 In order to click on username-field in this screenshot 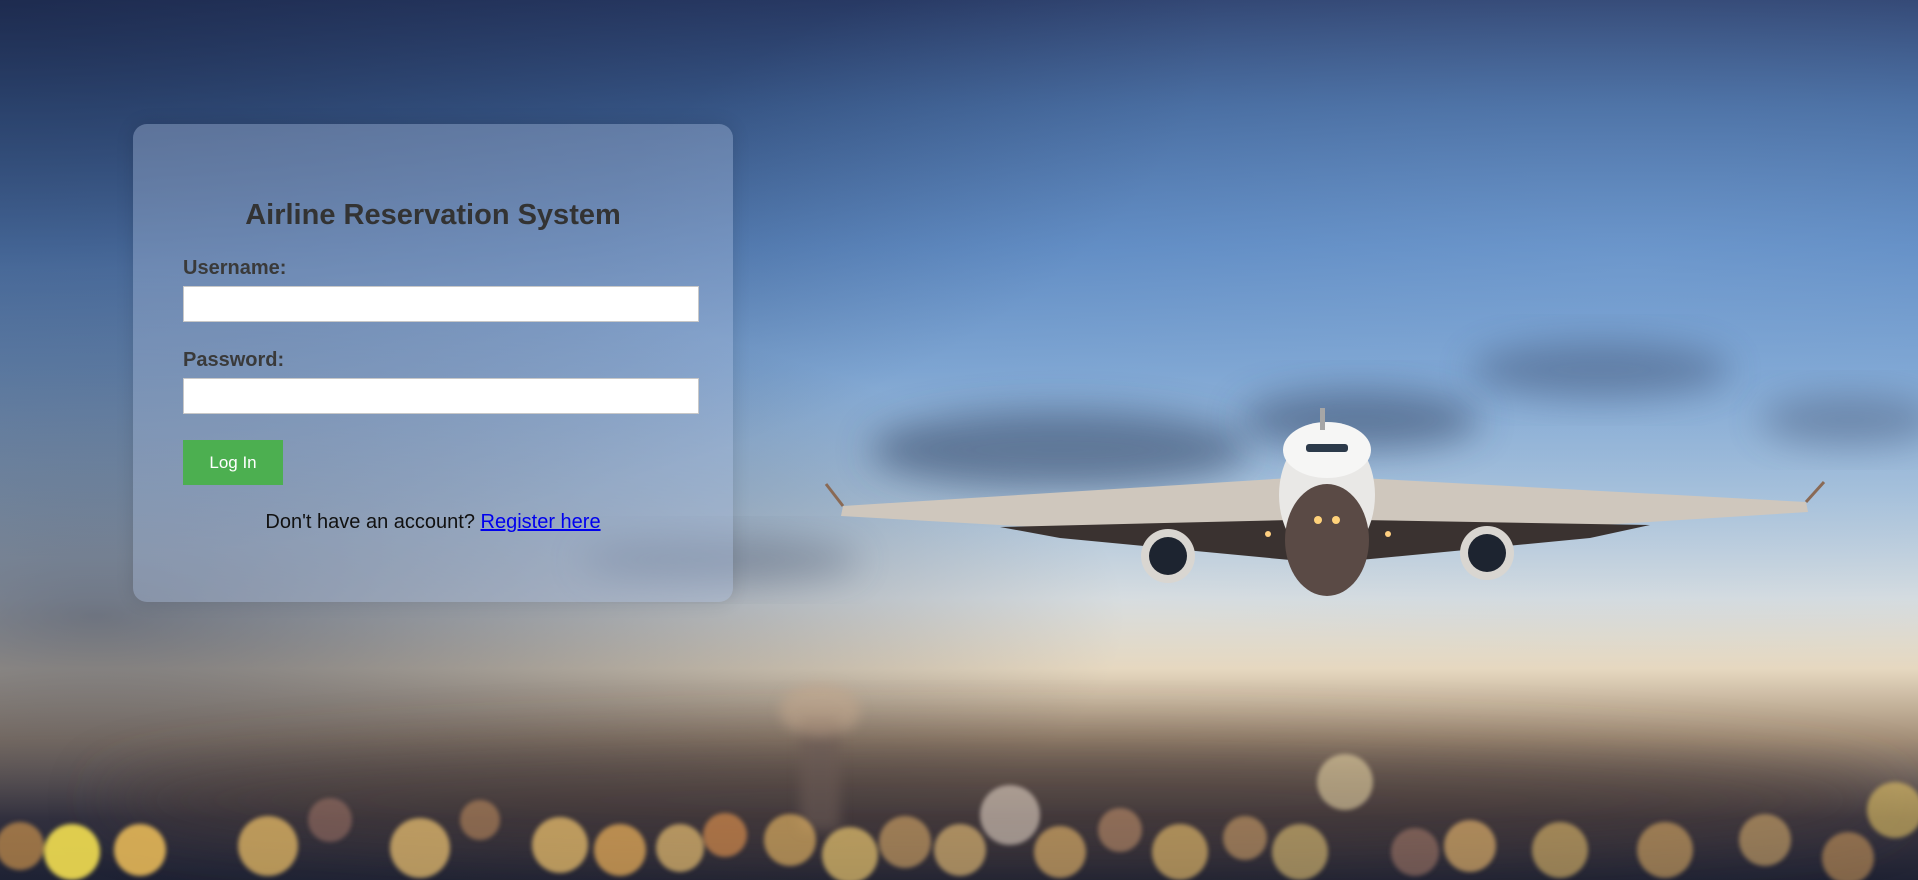, I will do `click(441, 304)`.